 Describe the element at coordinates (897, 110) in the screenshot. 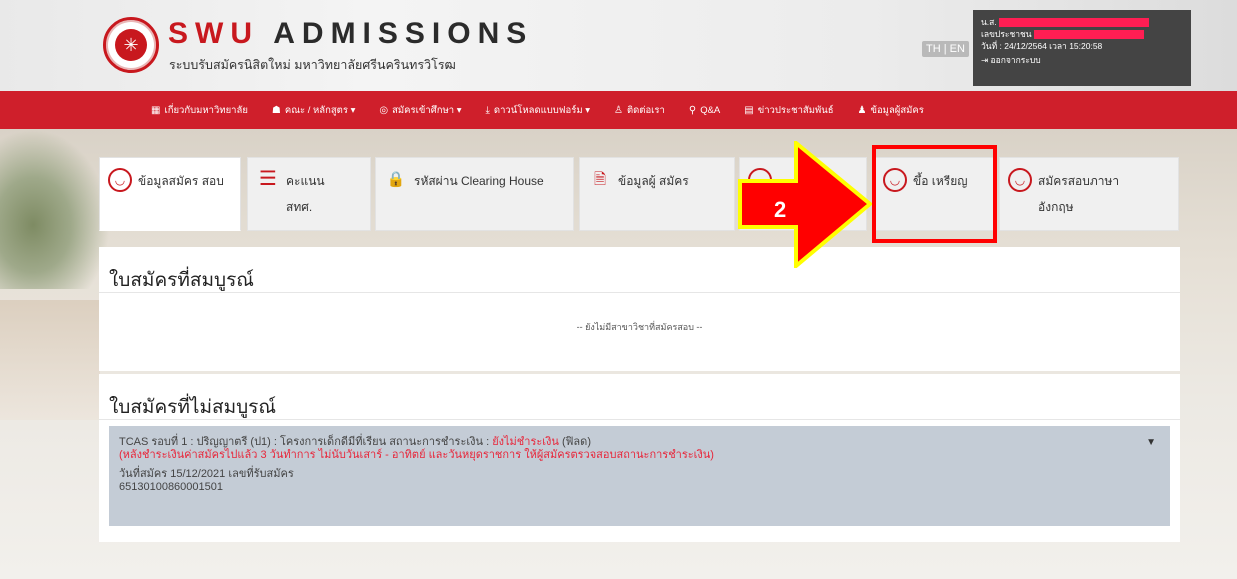

I see `nav-label: ข้อมูลผู้สมัคร` at that location.